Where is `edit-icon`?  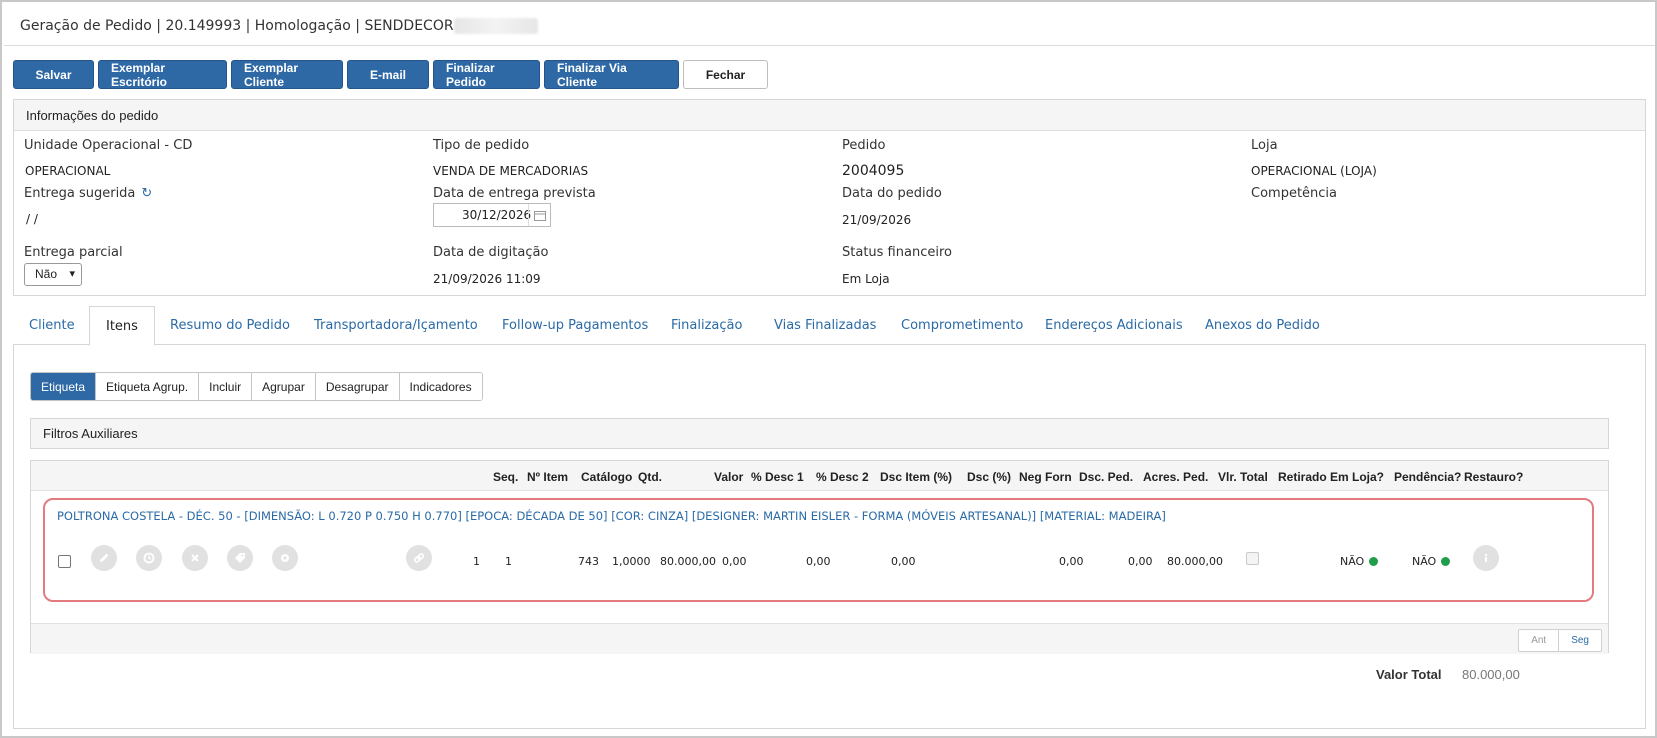 edit-icon is located at coordinates (104, 558).